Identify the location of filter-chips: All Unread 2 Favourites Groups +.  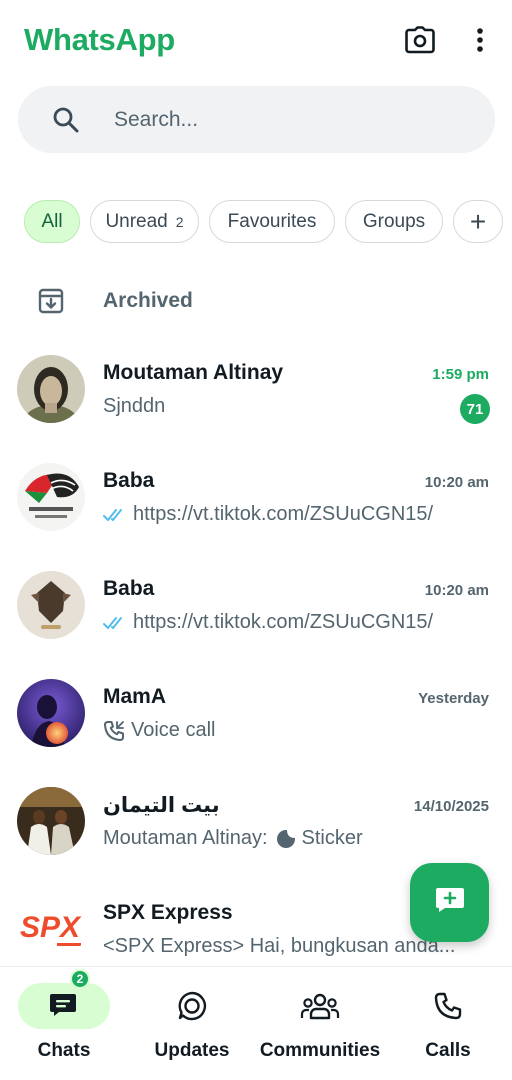
(256, 223).